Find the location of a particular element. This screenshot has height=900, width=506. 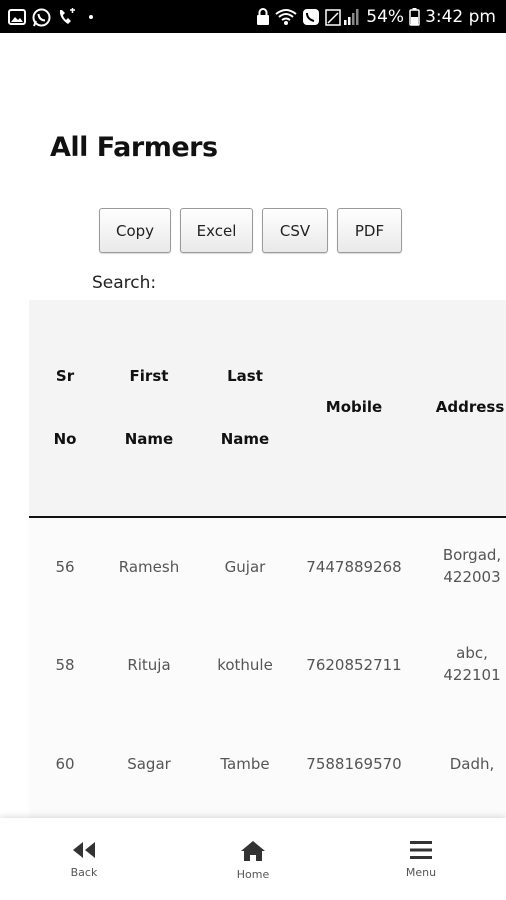

copy-button: Copy is located at coordinates (135, 230).